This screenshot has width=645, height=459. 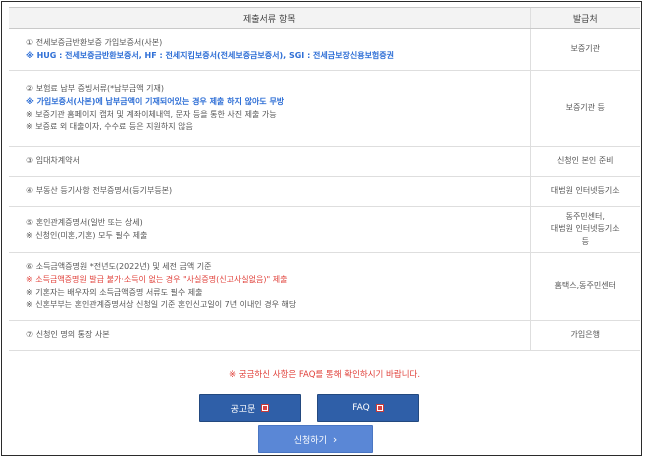 I want to click on document-item-cell: ③ 임대차계약서, so click(x=269, y=161).